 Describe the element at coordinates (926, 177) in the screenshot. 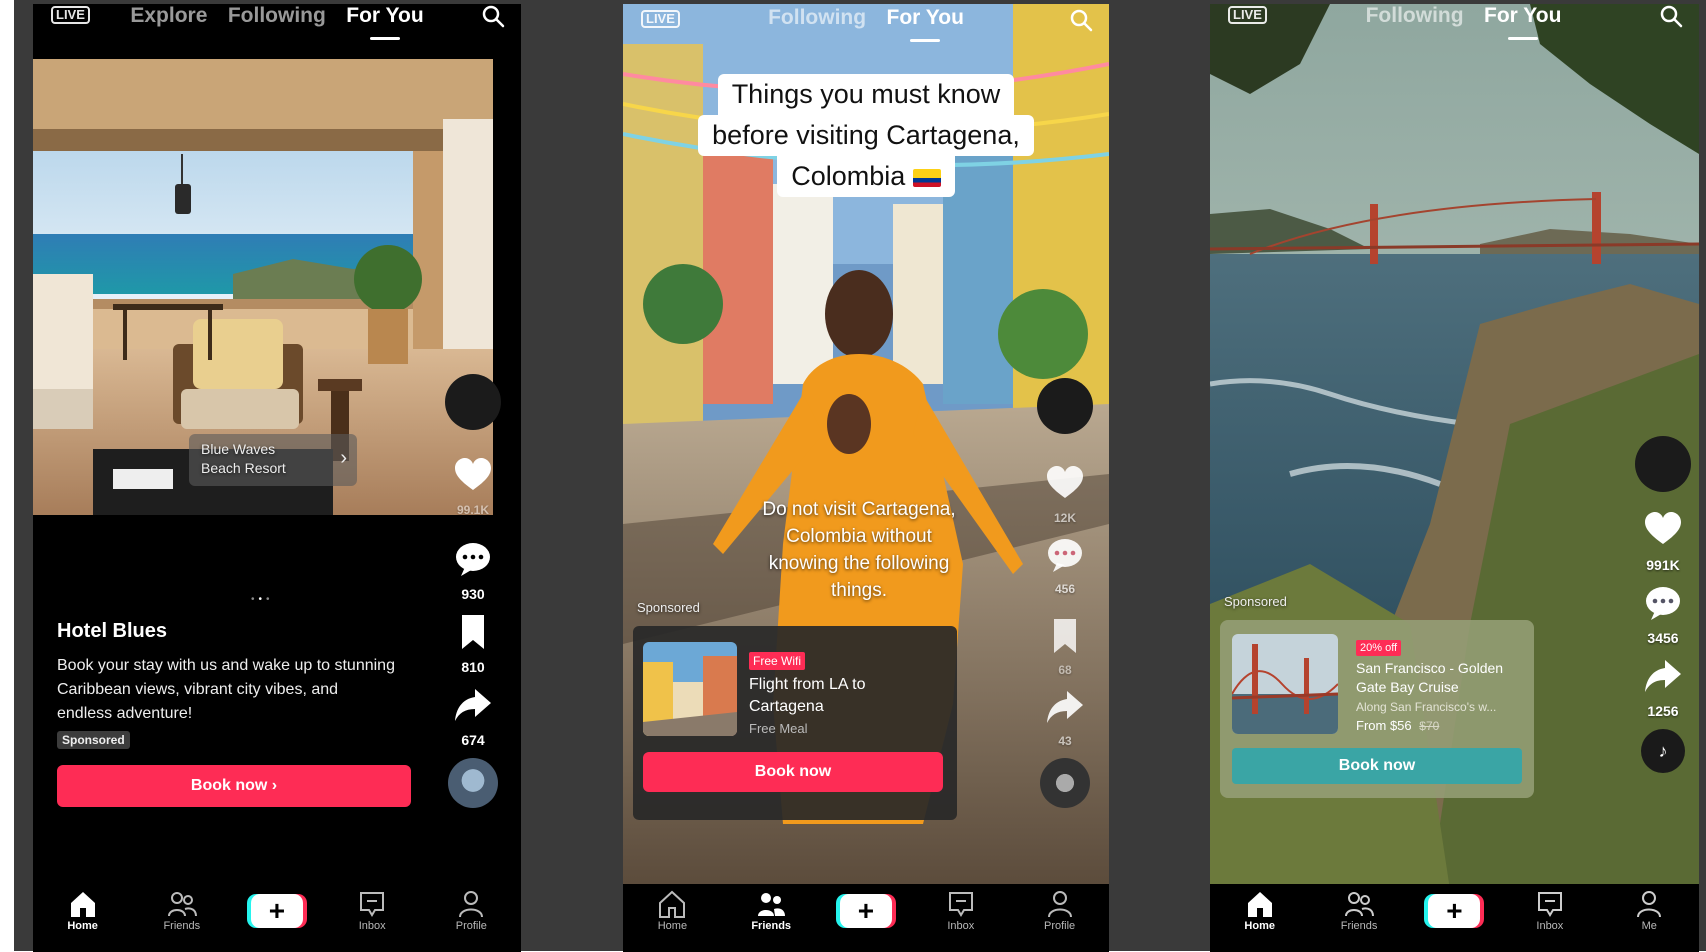

I see `colombia-flag-icon` at that location.